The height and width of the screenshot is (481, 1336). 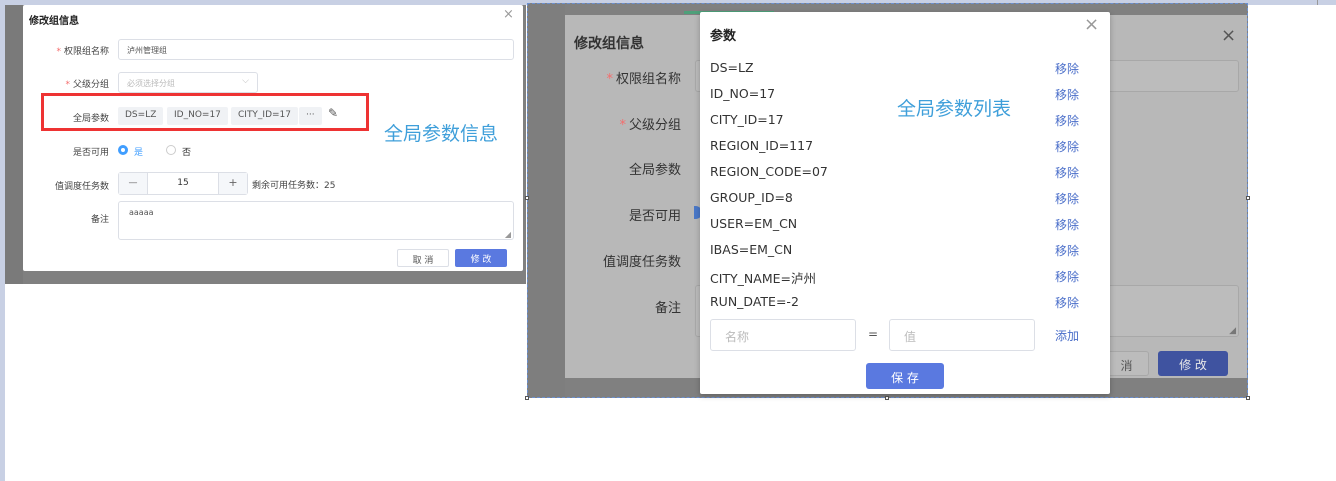 What do you see at coordinates (316, 220) in the screenshot?
I see `remark-textarea: aaaaa ◢` at bounding box center [316, 220].